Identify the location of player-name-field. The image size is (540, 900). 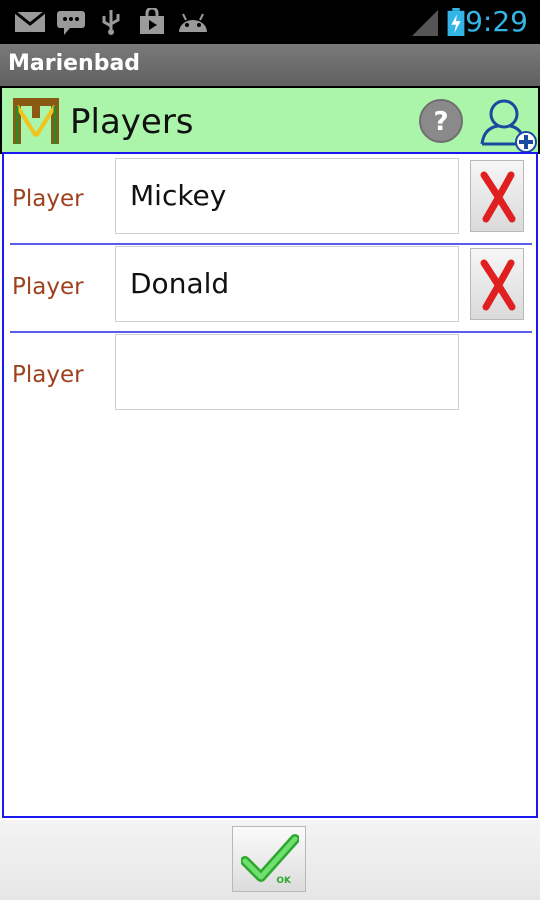
(287, 372).